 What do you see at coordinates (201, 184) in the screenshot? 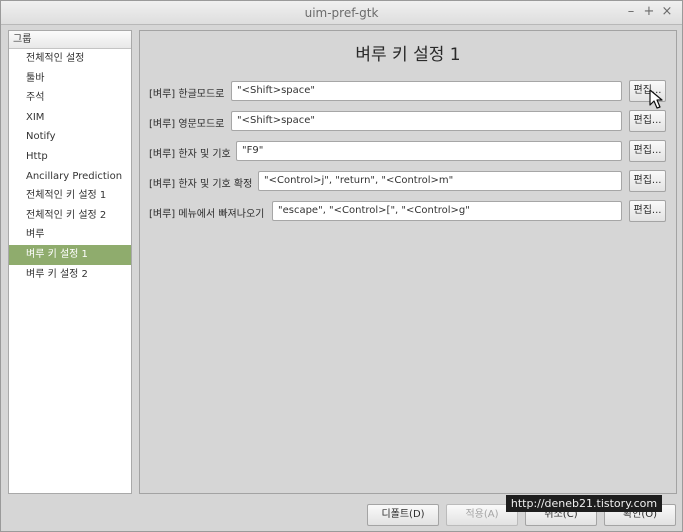
I see `key-setting-label: [벼루] 한자 및 기호 확정` at bounding box center [201, 184].